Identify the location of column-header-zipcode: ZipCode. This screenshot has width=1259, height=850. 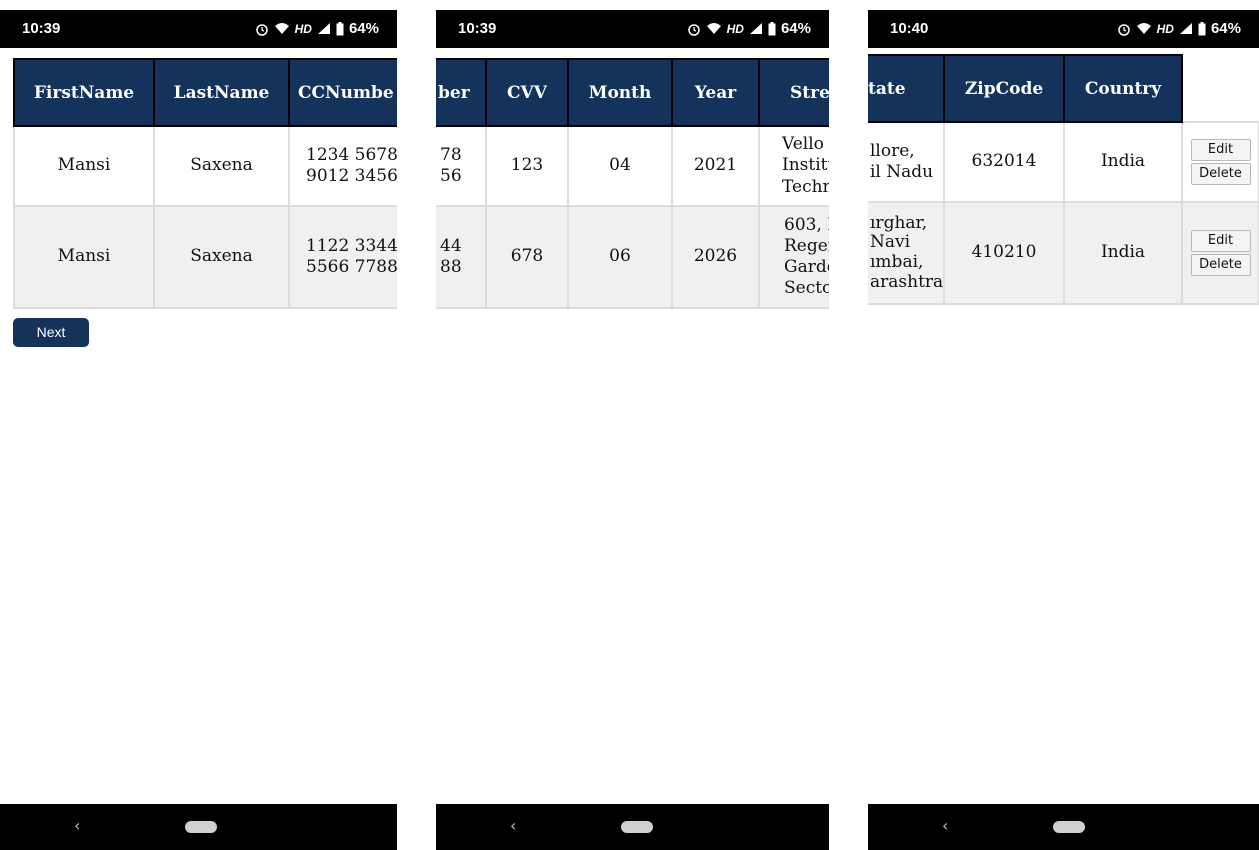
(1004, 88).